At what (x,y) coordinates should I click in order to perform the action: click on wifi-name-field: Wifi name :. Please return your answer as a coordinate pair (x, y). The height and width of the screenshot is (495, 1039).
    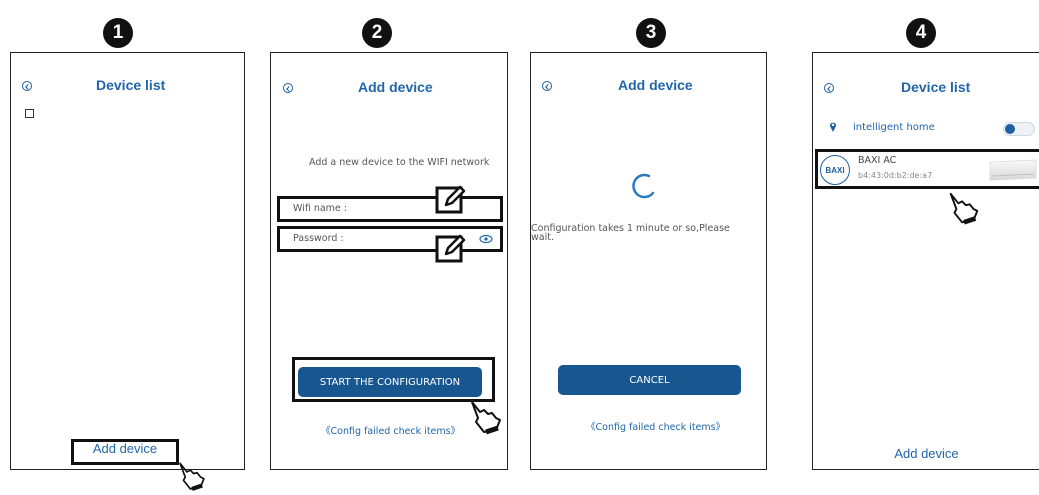
    Looking at the image, I should click on (320, 208).